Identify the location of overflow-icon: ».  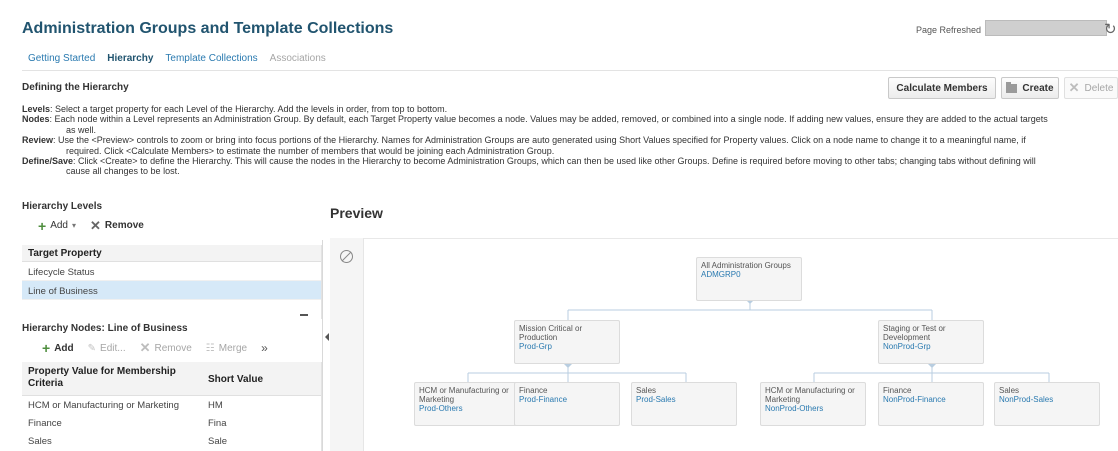
(264, 348).